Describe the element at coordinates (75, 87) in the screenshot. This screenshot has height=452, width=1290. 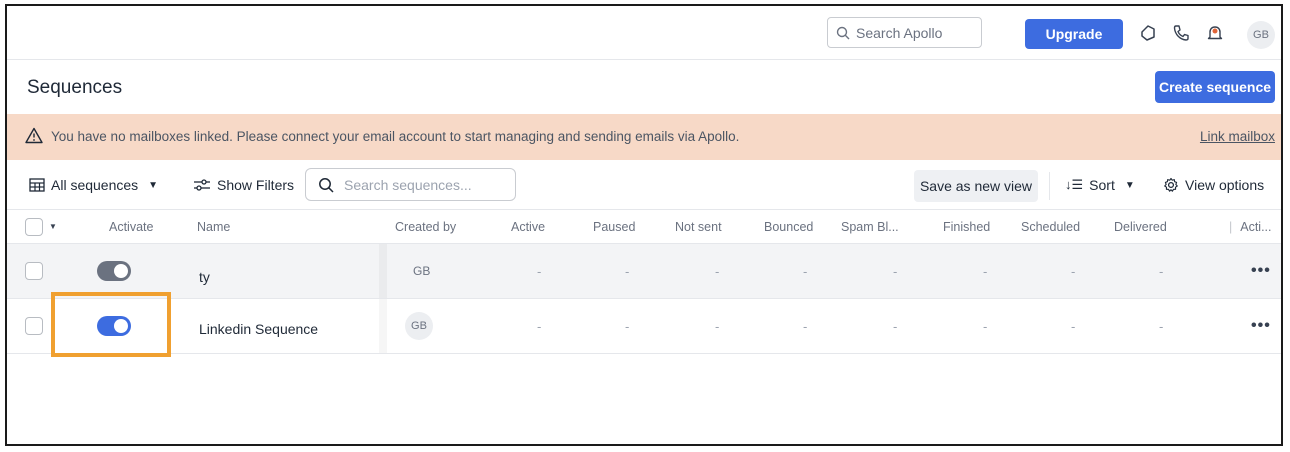
I see `page-title: Sequences` at that location.